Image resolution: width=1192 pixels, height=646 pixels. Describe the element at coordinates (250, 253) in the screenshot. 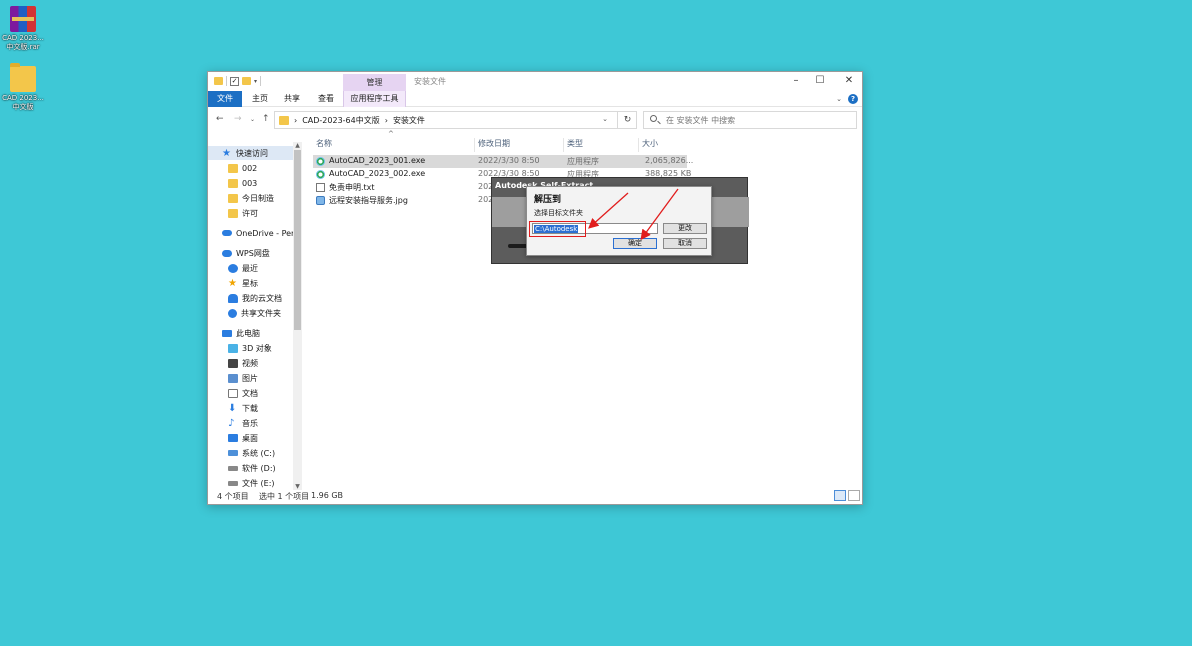

I see `sidebar-item: WPS网盘` at that location.